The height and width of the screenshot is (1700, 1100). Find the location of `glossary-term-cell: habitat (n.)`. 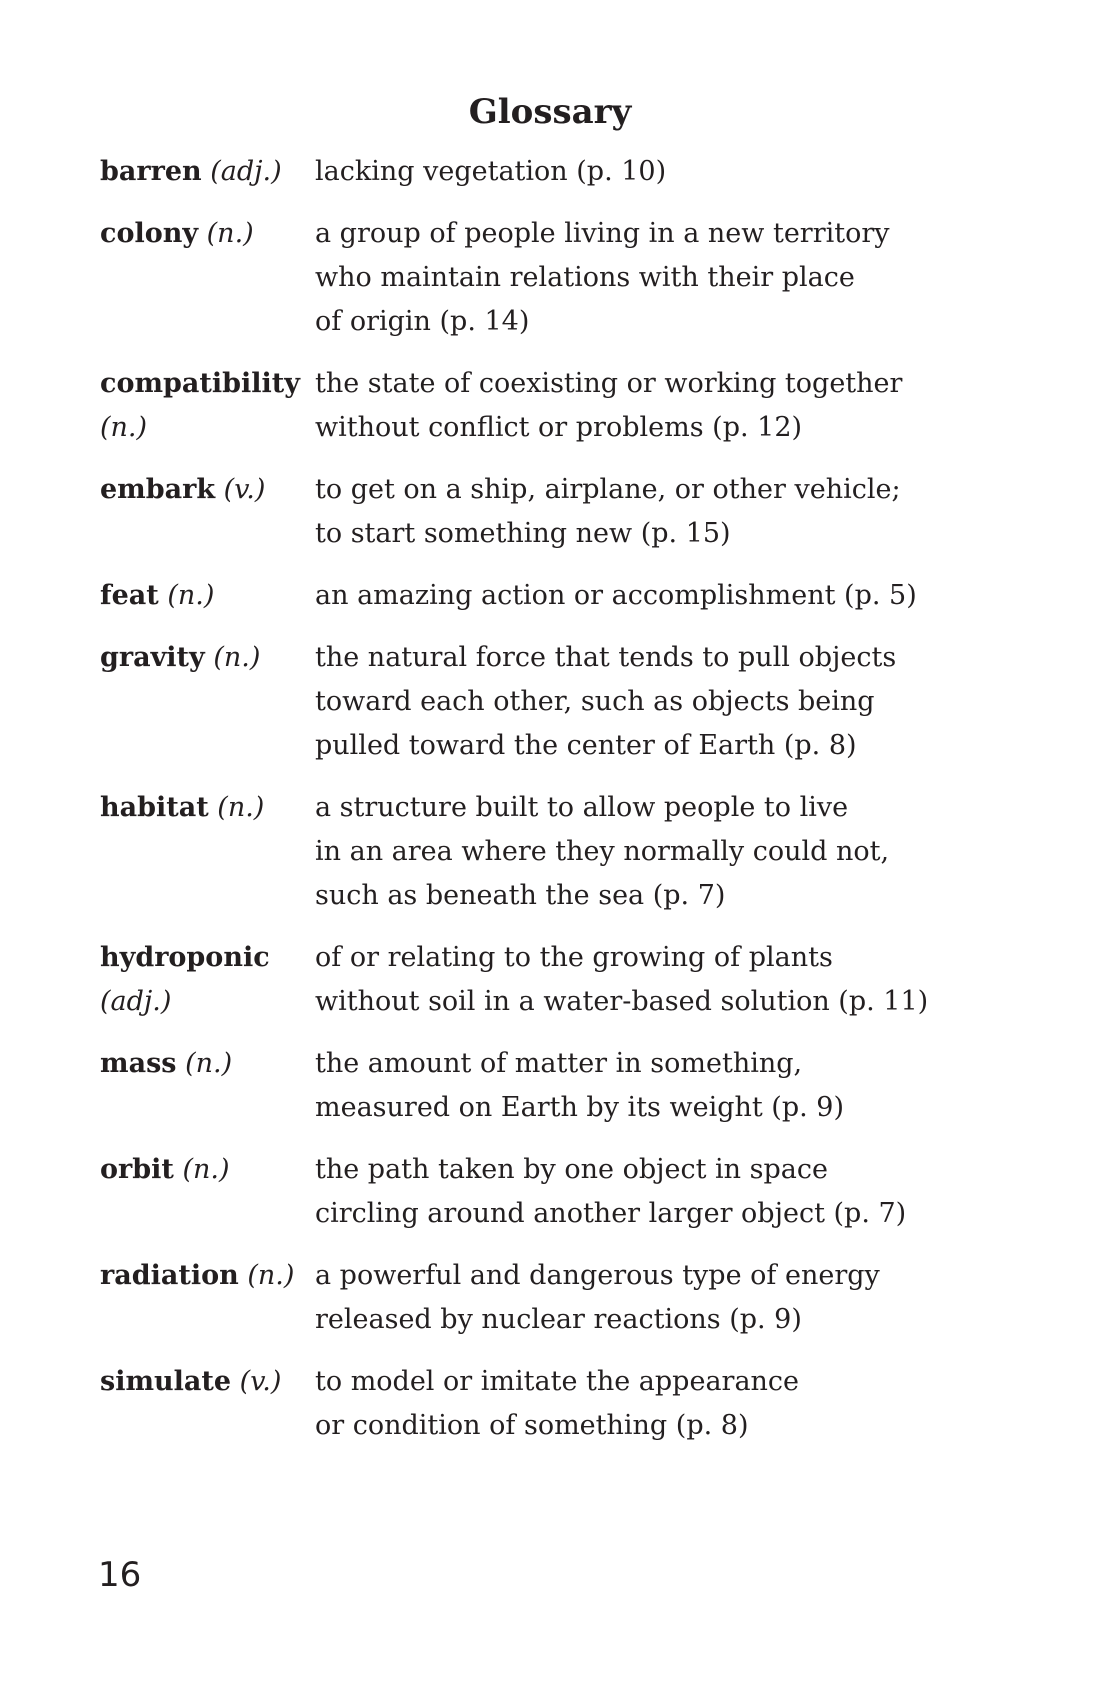

glossary-term-cell: habitat (n.) is located at coordinates (207, 808).